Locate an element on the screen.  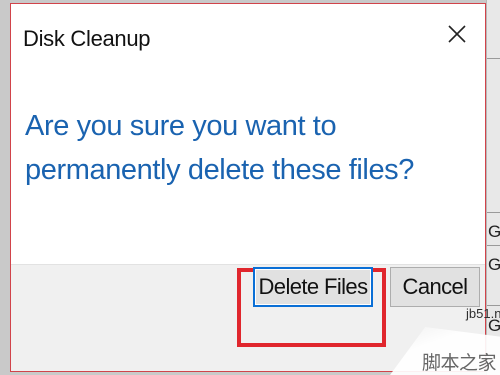
dialog-title: Disk Cleanup is located at coordinates (87, 38).